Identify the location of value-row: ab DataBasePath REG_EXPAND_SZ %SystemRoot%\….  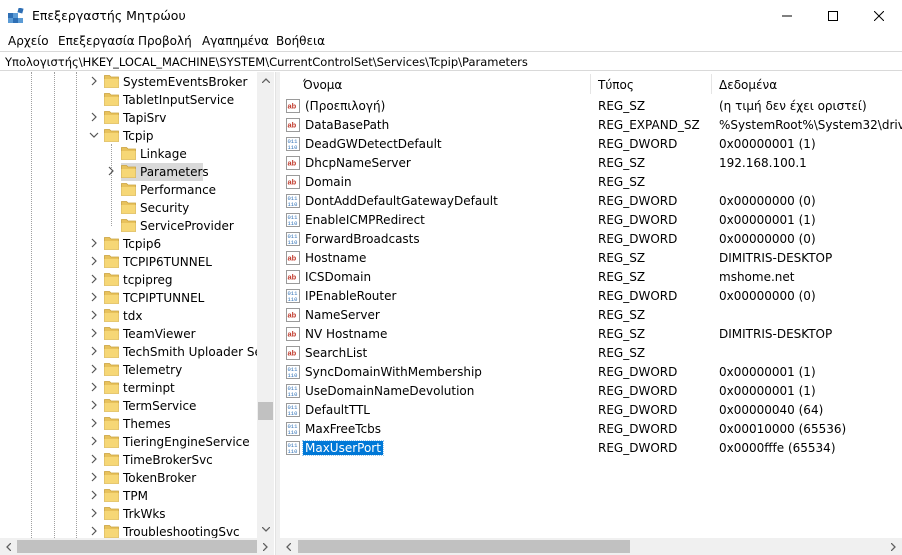
(591, 125).